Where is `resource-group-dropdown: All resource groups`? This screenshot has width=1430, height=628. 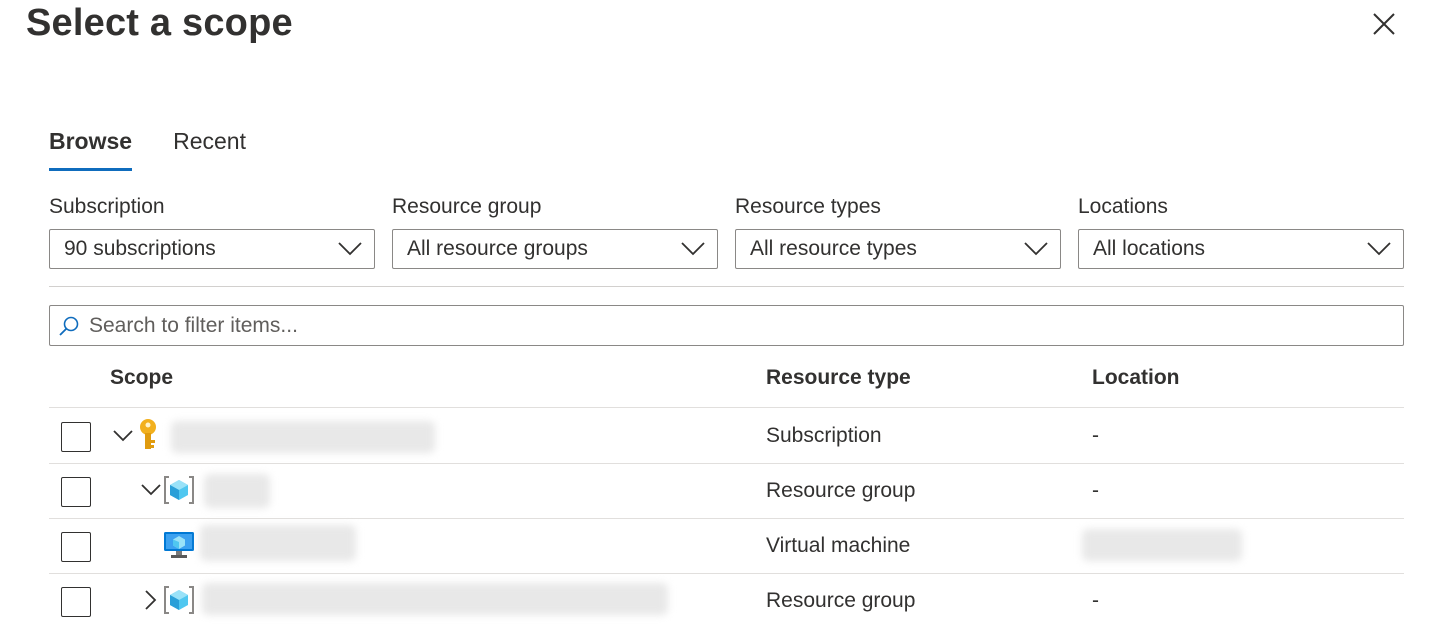 resource-group-dropdown: All resource groups is located at coordinates (555, 249).